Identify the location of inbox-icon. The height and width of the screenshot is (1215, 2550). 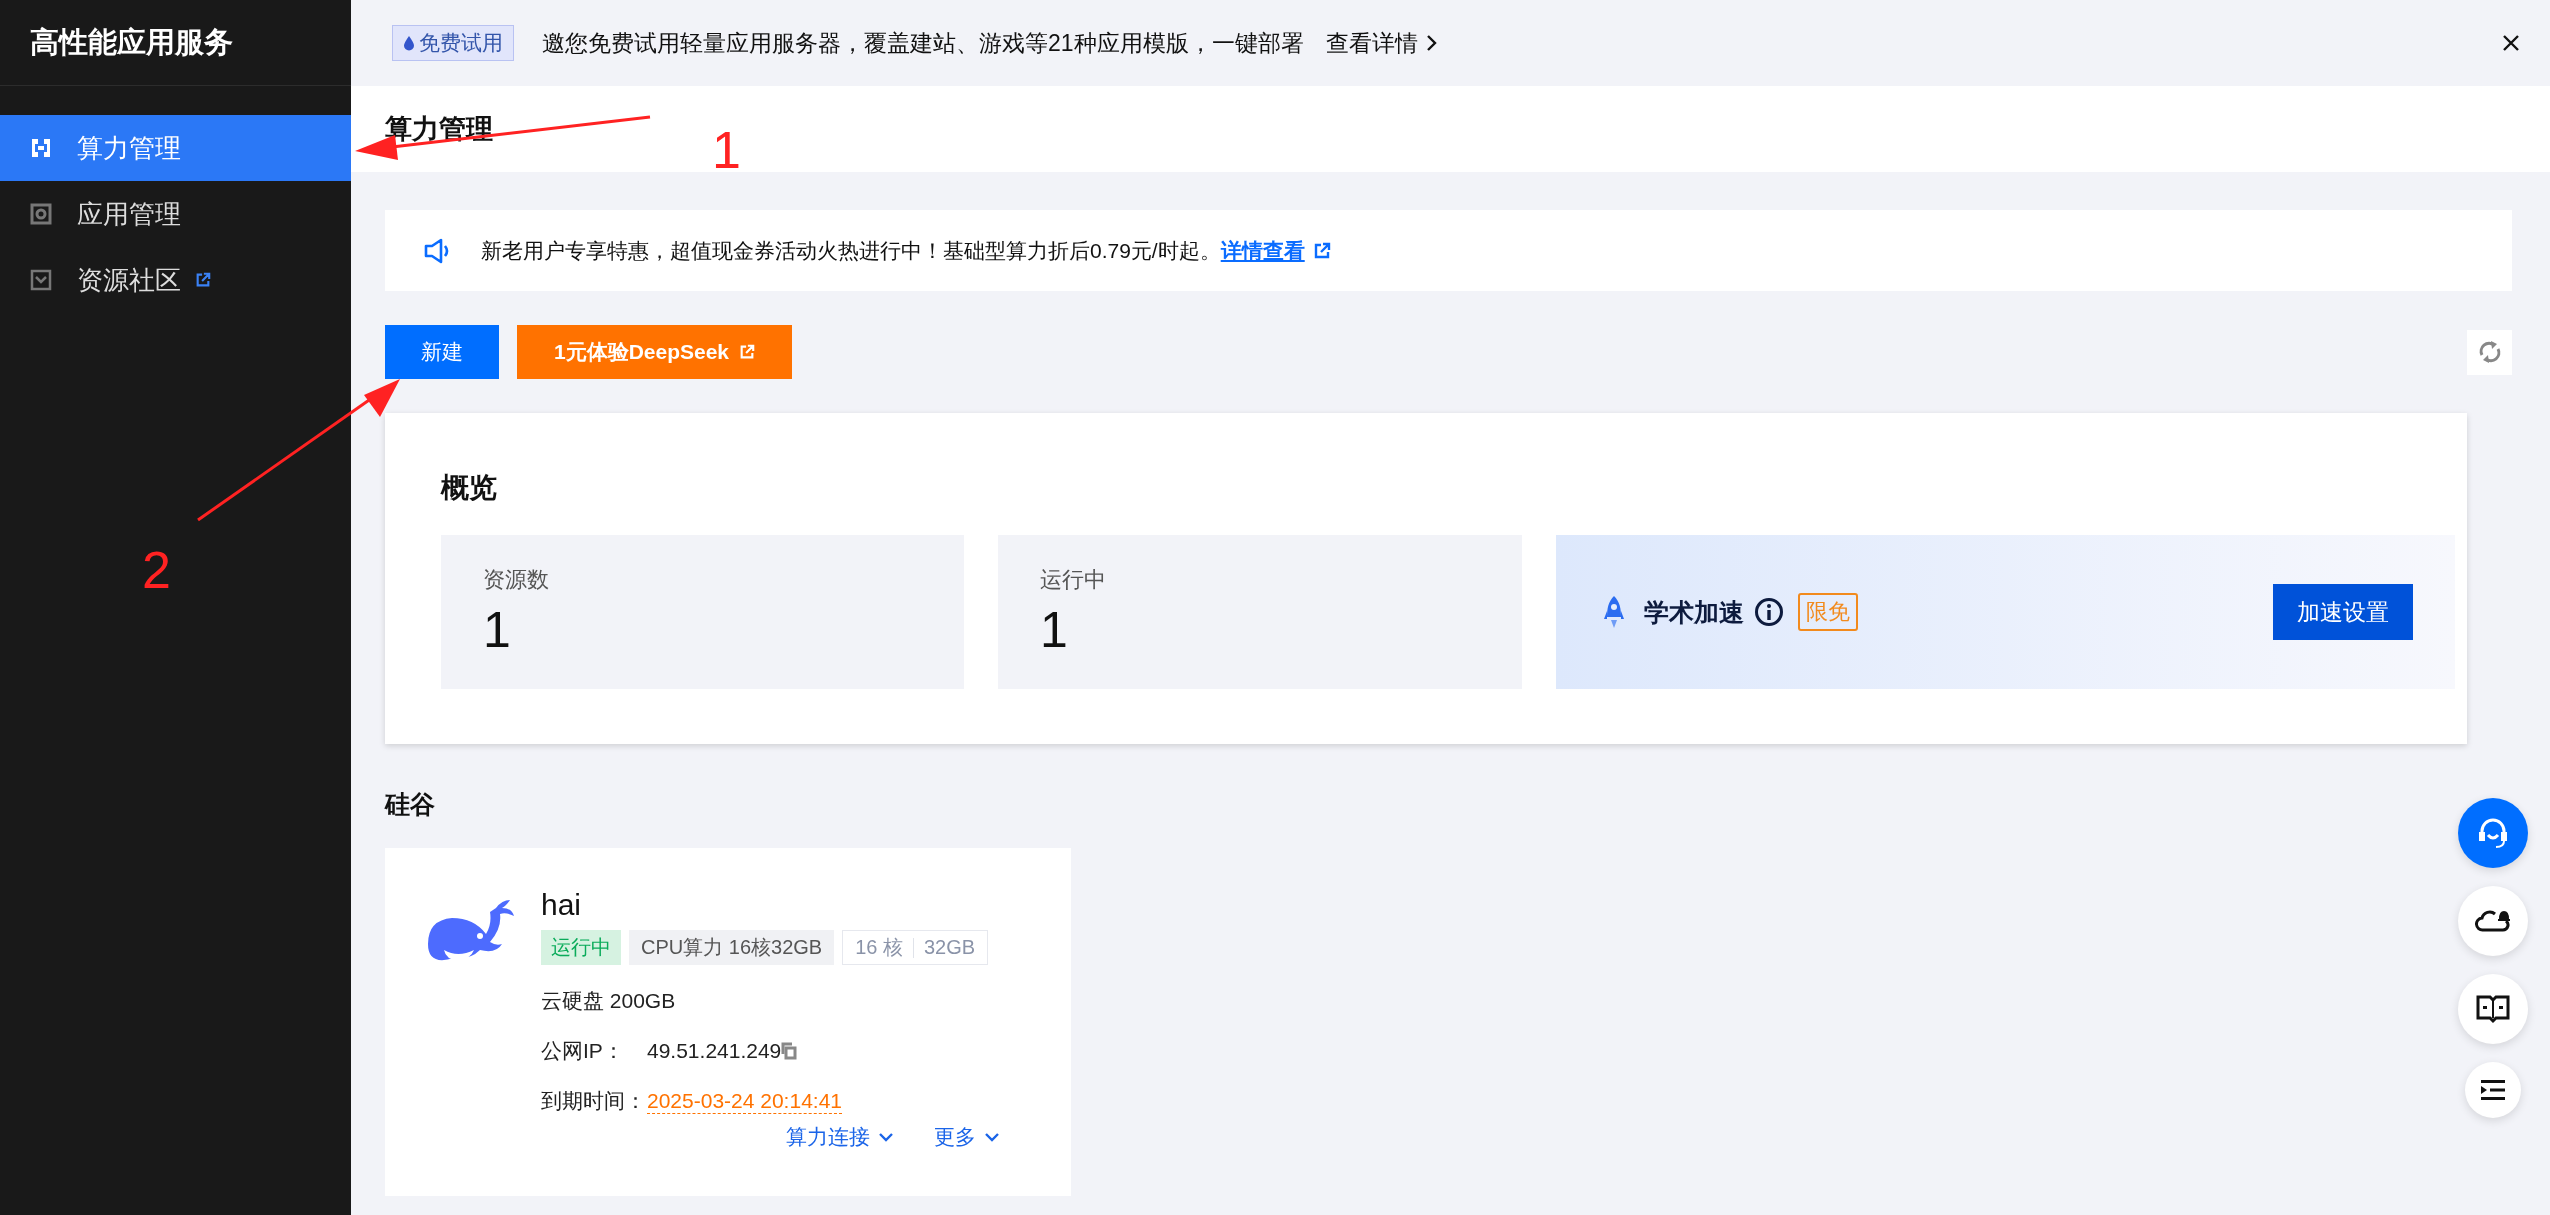
(41, 280).